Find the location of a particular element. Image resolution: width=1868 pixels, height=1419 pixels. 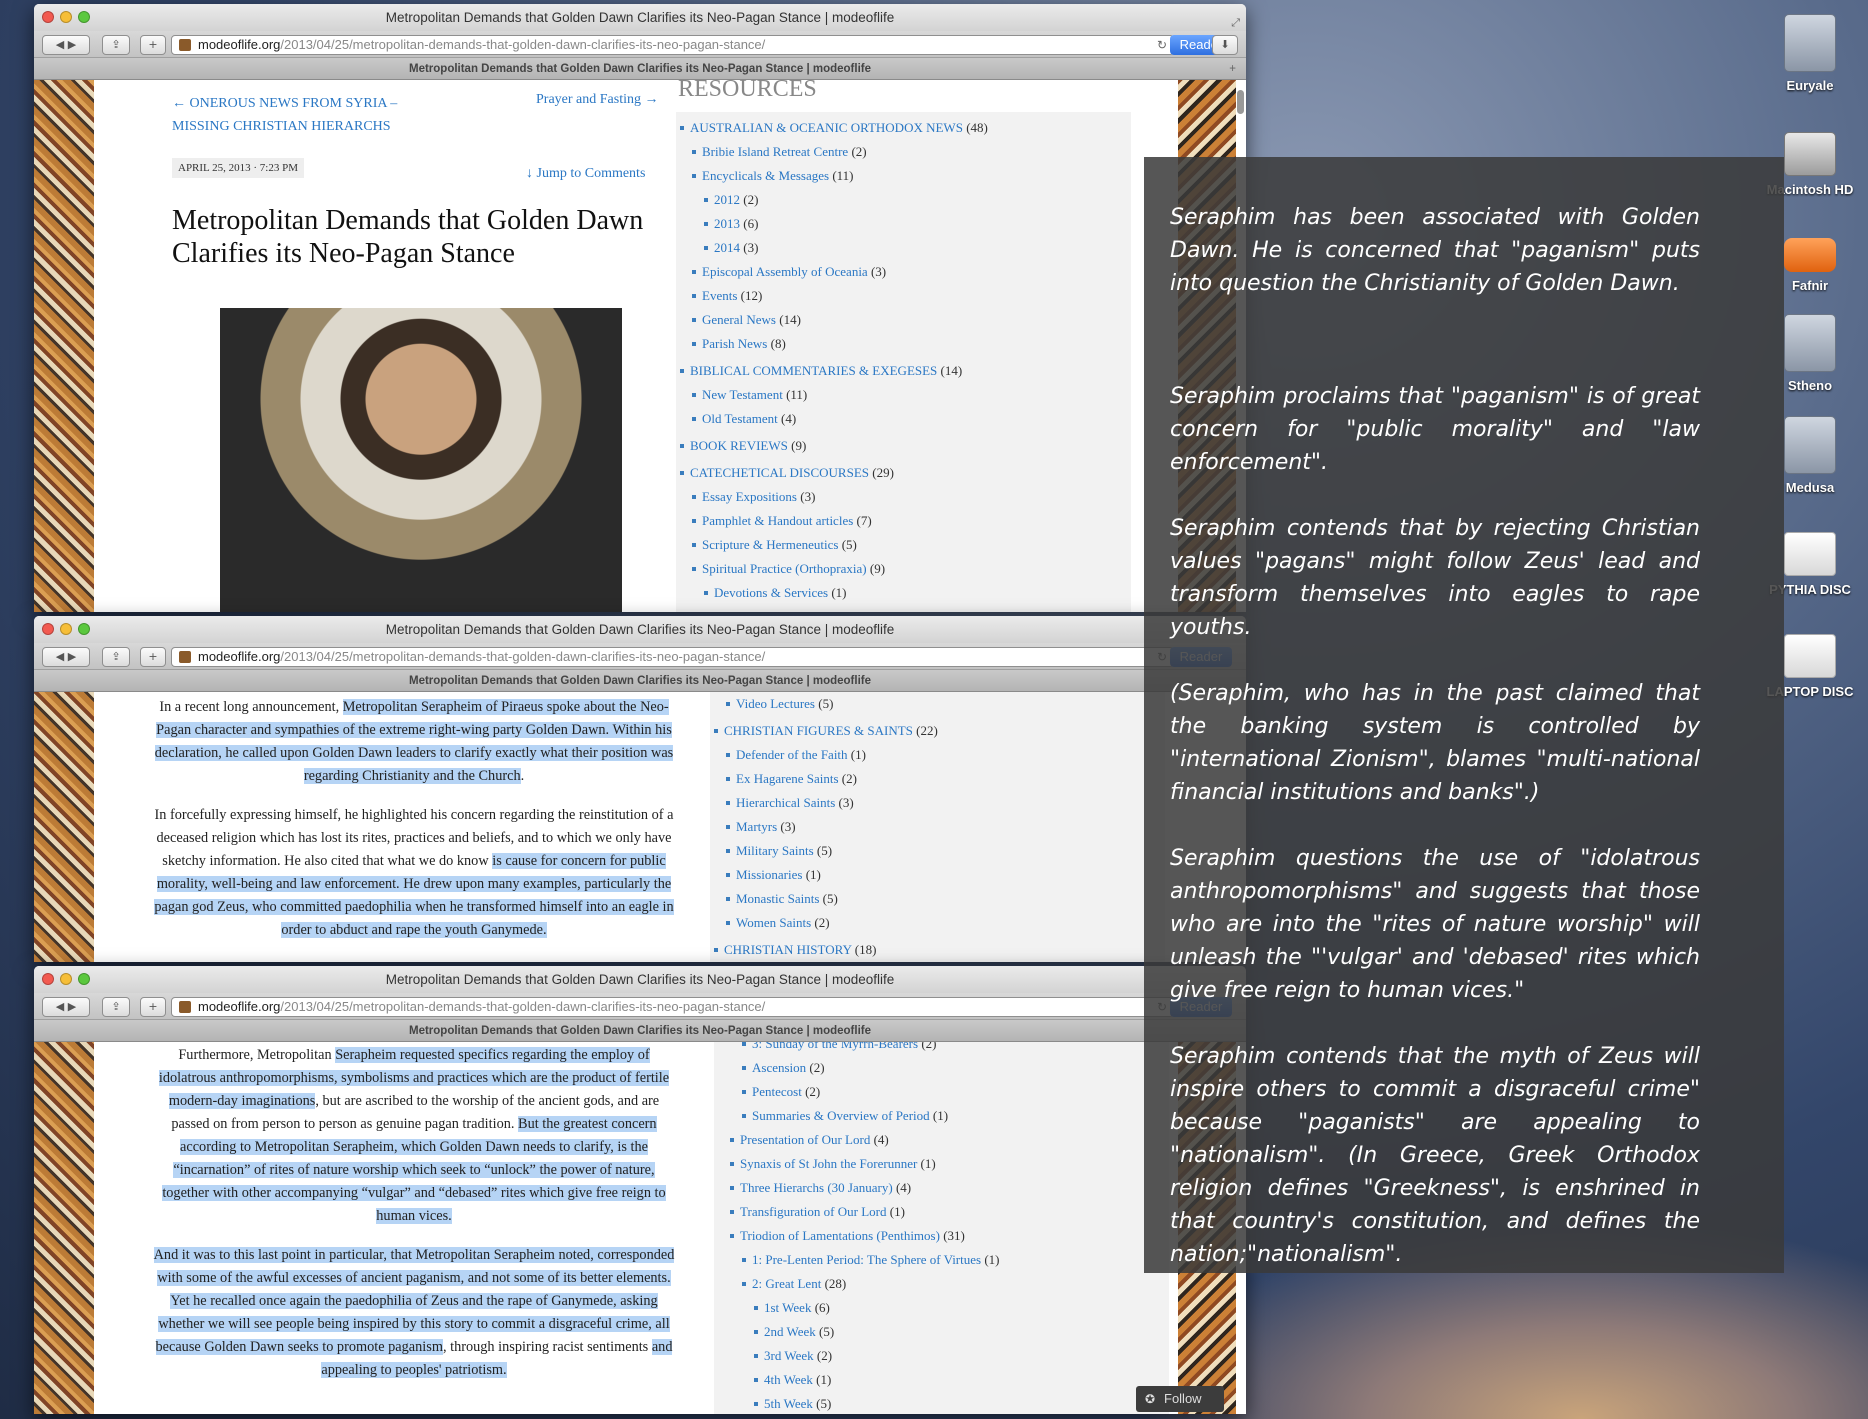

category-item: Martyrs (3) is located at coordinates (832, 827).